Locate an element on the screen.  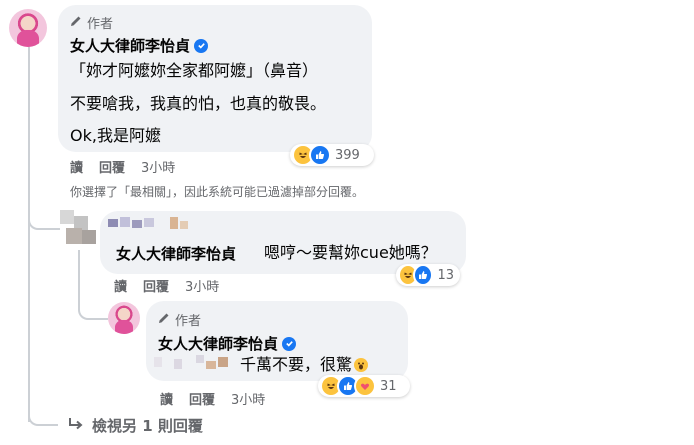
reply-bubble-2: 作者 女人大律師李怡貞 千萬不要，很驚 is located at coordinates (277, 341).